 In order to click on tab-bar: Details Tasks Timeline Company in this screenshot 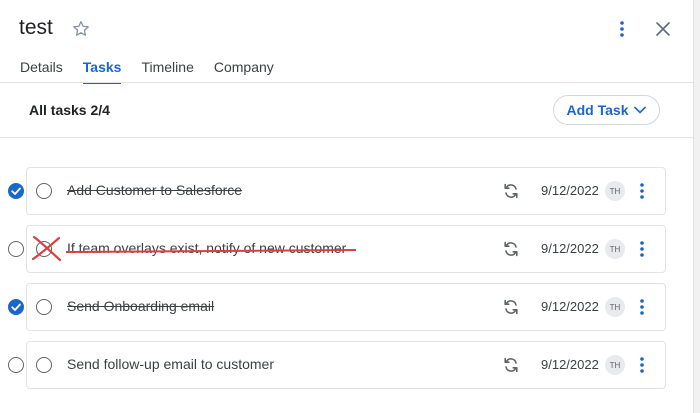, I will do `click(157, 71)`.